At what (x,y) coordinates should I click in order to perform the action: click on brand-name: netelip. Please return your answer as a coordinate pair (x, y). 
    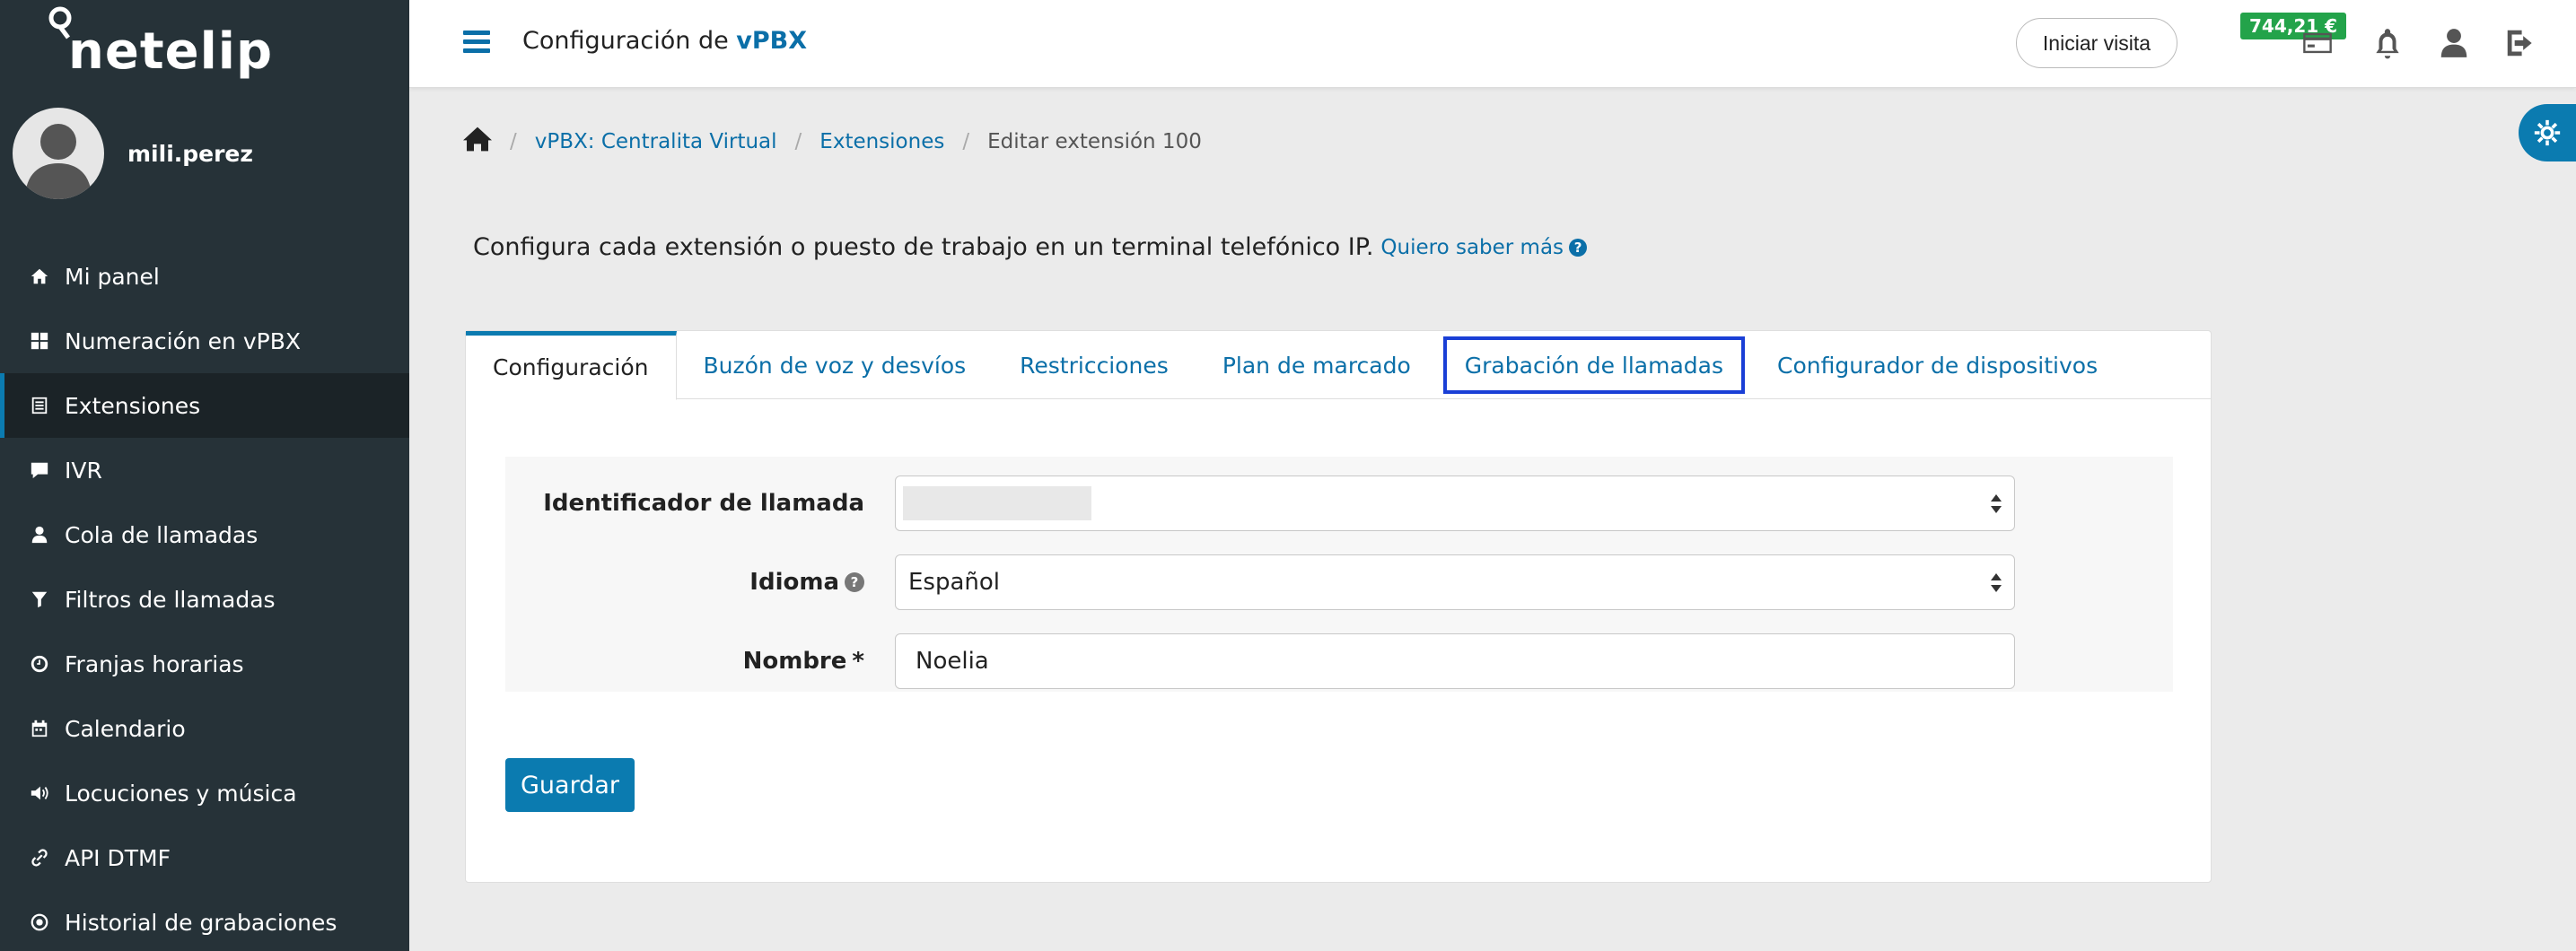
    Looking at the image, I should click on (171, 51).